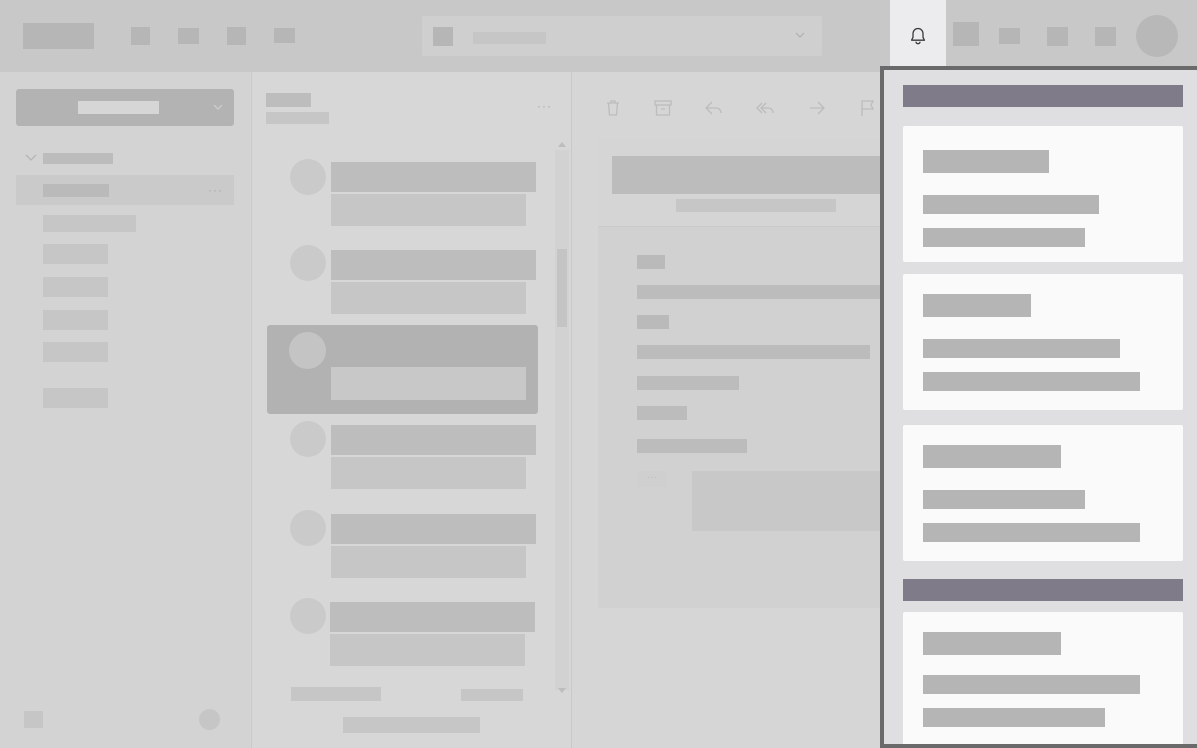 Image resolution: width=1197 pixels, height=748 pixels. I want to click on feedback-icon, so click(1057, 36).